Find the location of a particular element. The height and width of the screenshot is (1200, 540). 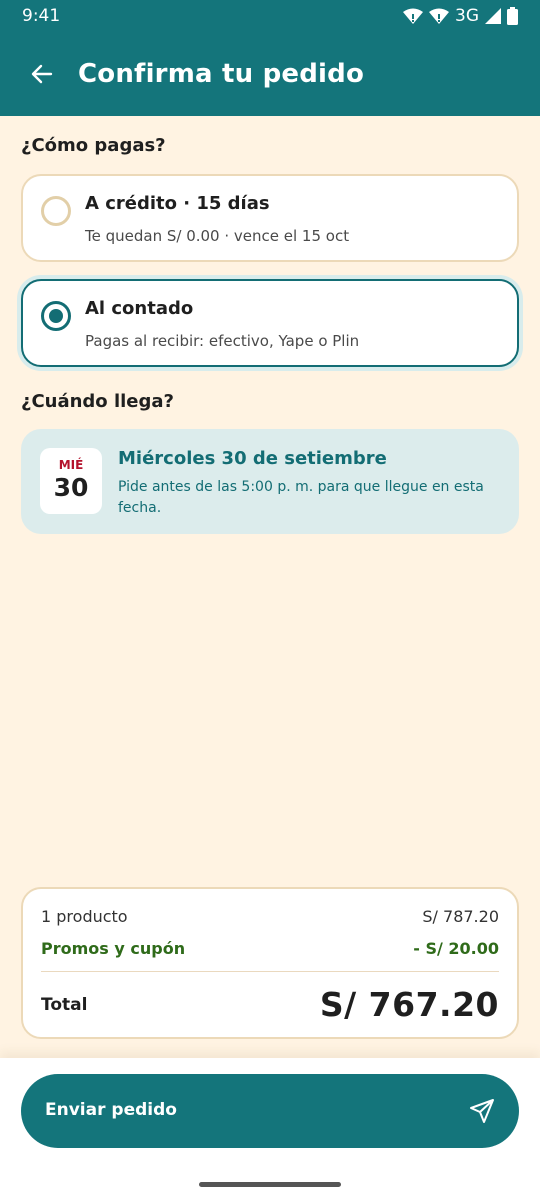

send-order-label: Enviar pedido is located at coordinates (111, 1110).